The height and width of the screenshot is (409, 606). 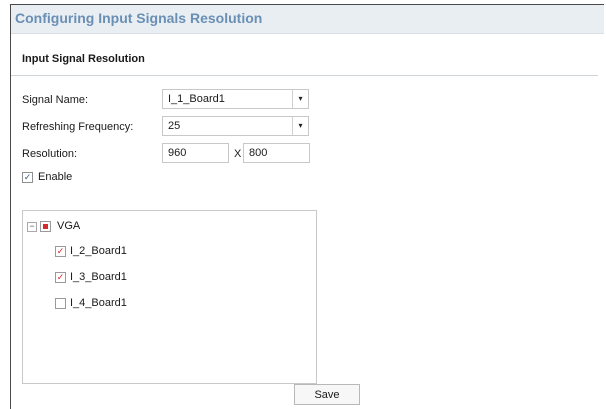 What do you see at coordinates (139, 18) in the screenshot?
I see `panel-title: Configuring Input Signals Resolution` at bounding box center [139, 18].